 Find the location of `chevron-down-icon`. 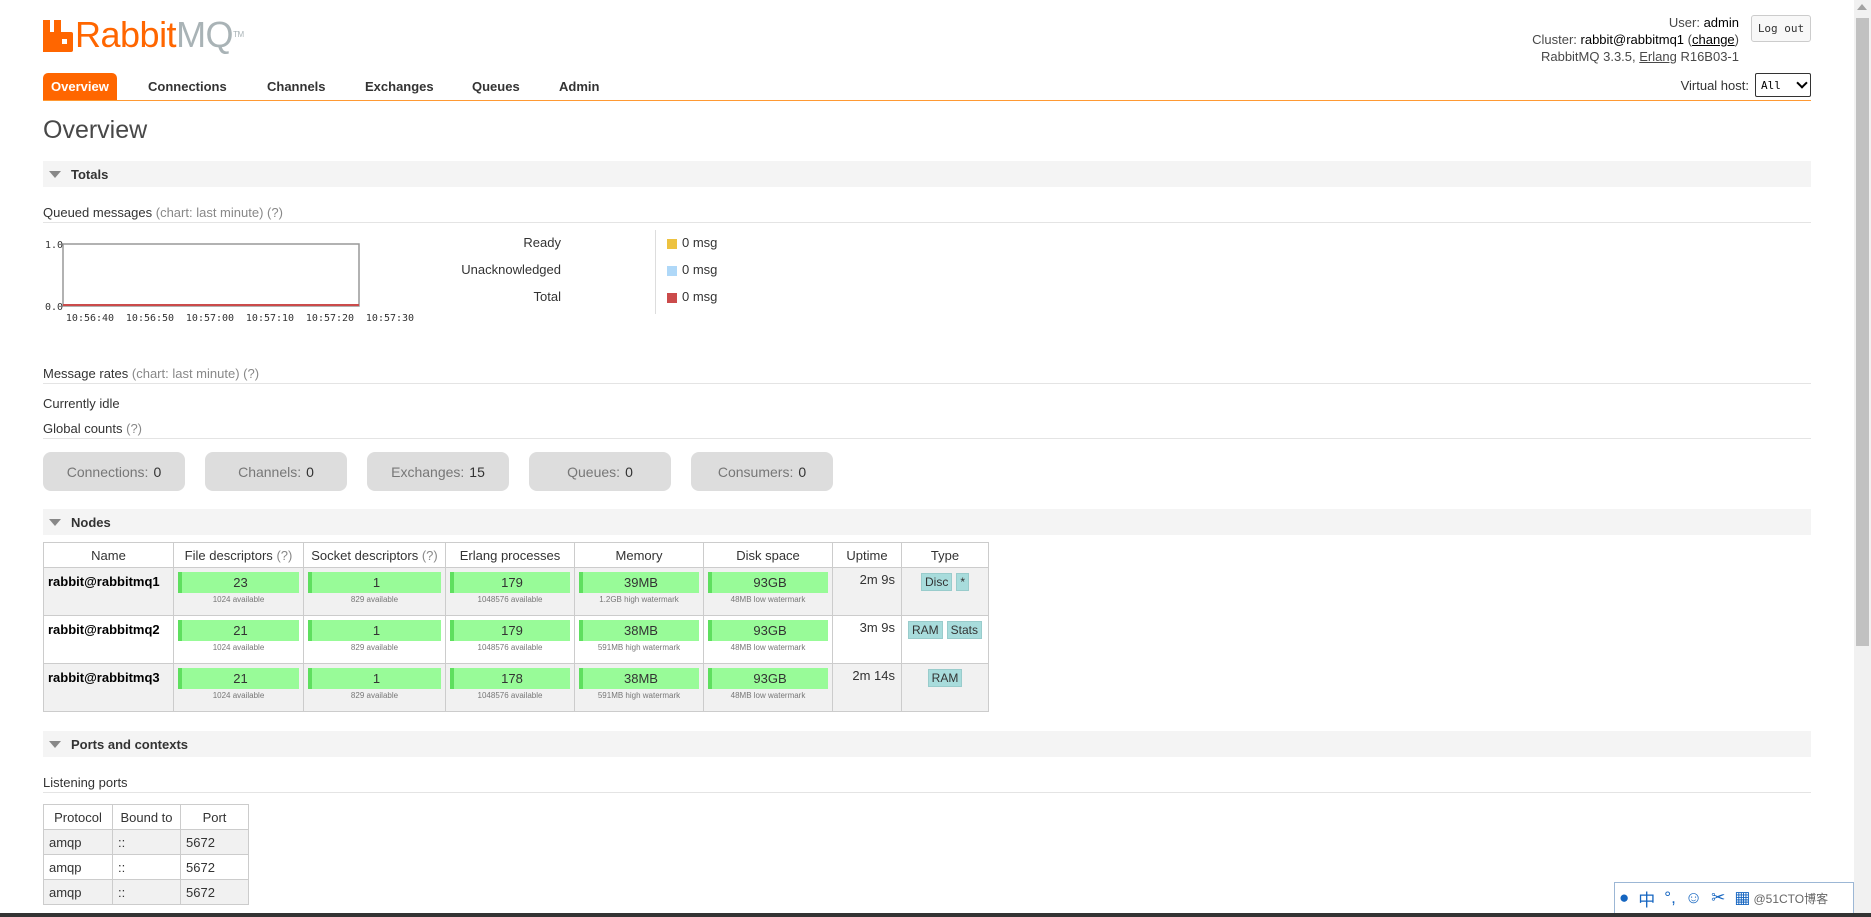

chevron-down-icon is located at coordinates (1802, 83).